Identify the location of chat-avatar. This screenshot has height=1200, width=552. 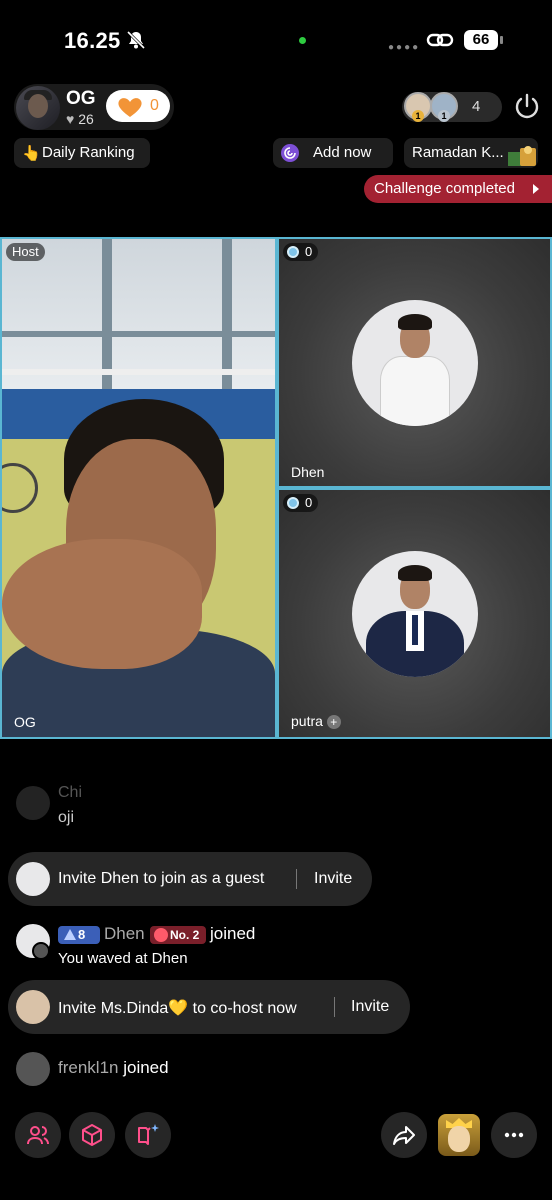
(33, 803).